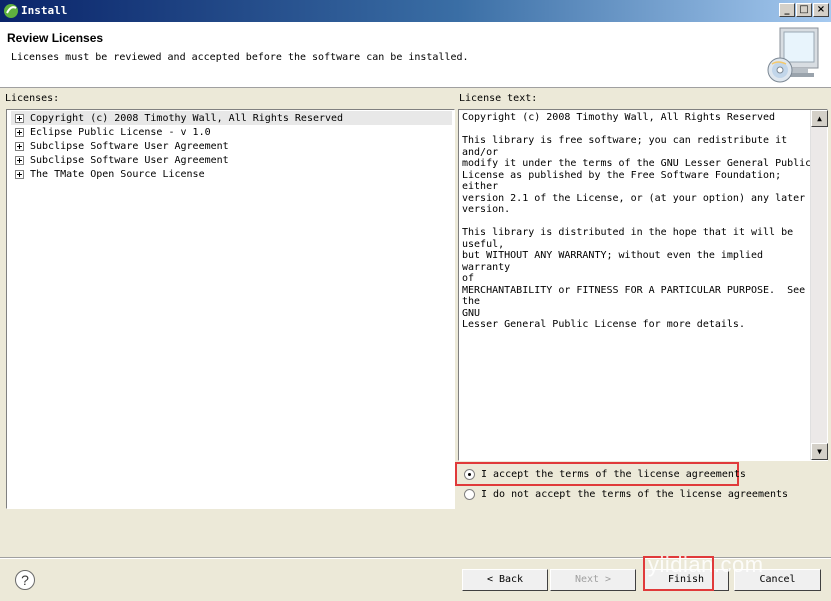 This screenshot has height=601, width=831. What do you see at coordinates (777, 580) in the screenshot?
I see `cancel-button: Cancel` at bounding box center [777, 580].